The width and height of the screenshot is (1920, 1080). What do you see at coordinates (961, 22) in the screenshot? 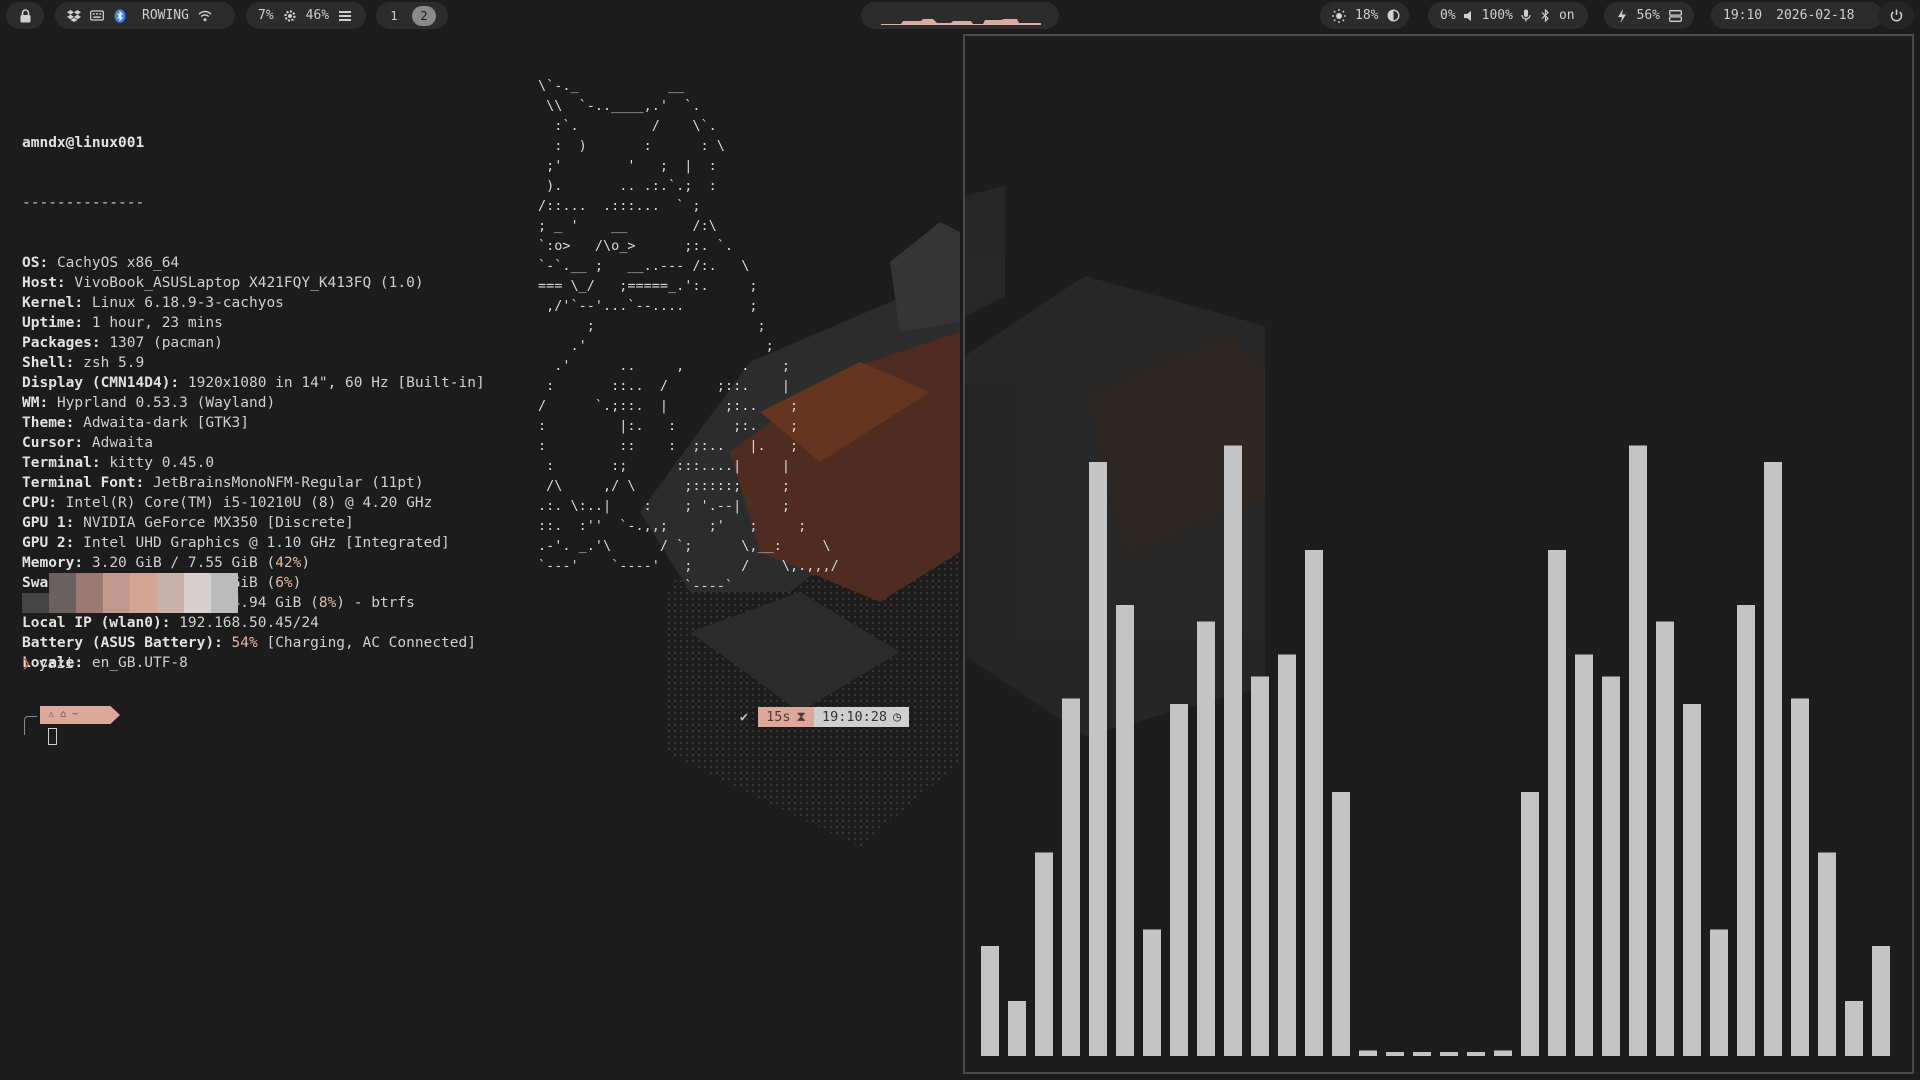
I see `mini-visualizer-bars` at bounding box center [961, 22].